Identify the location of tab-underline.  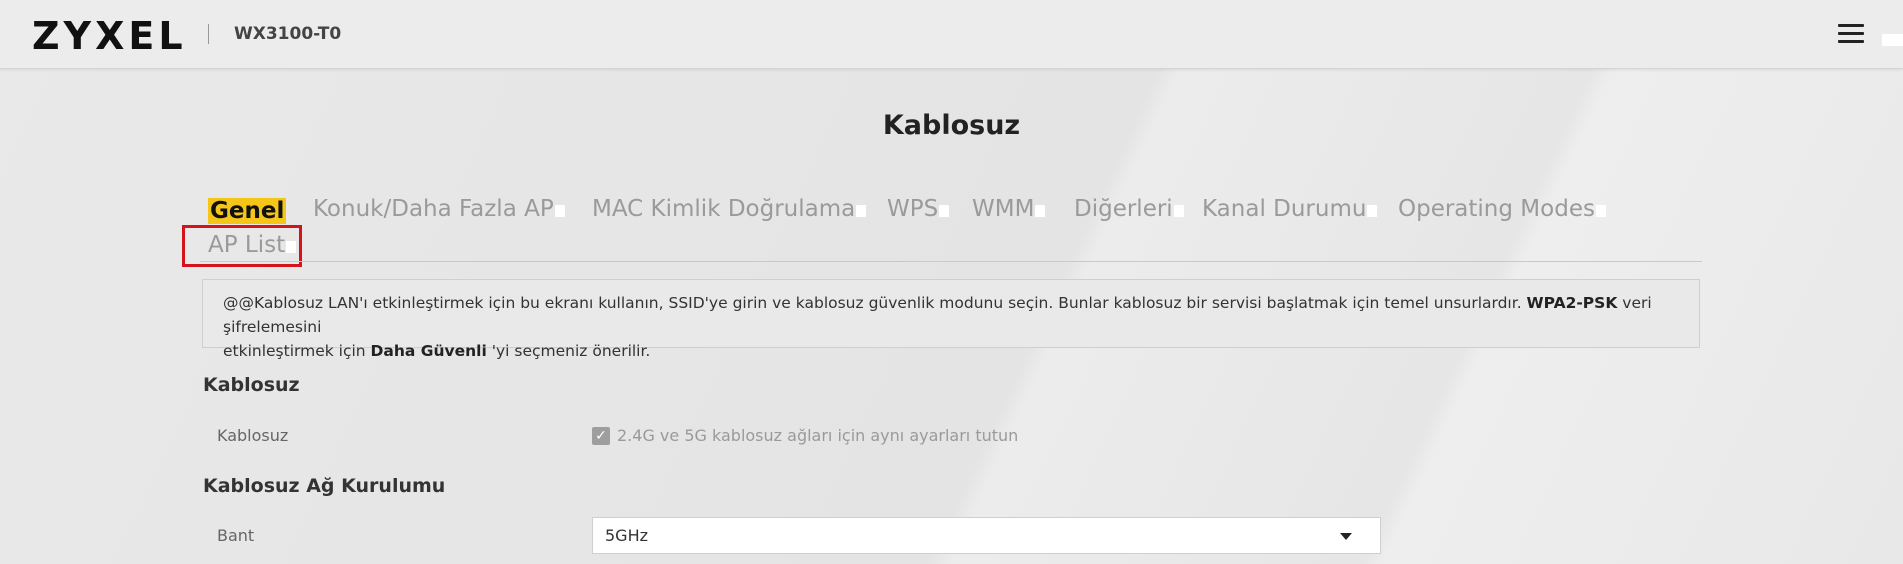
(951, 261).